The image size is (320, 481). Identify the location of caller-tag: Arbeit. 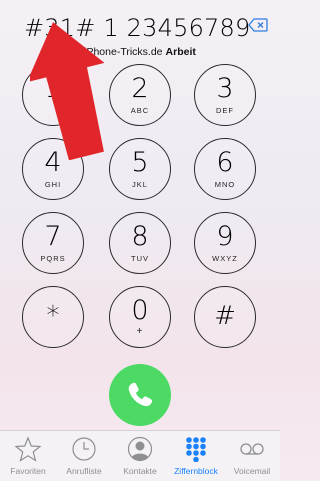
(180, 52).